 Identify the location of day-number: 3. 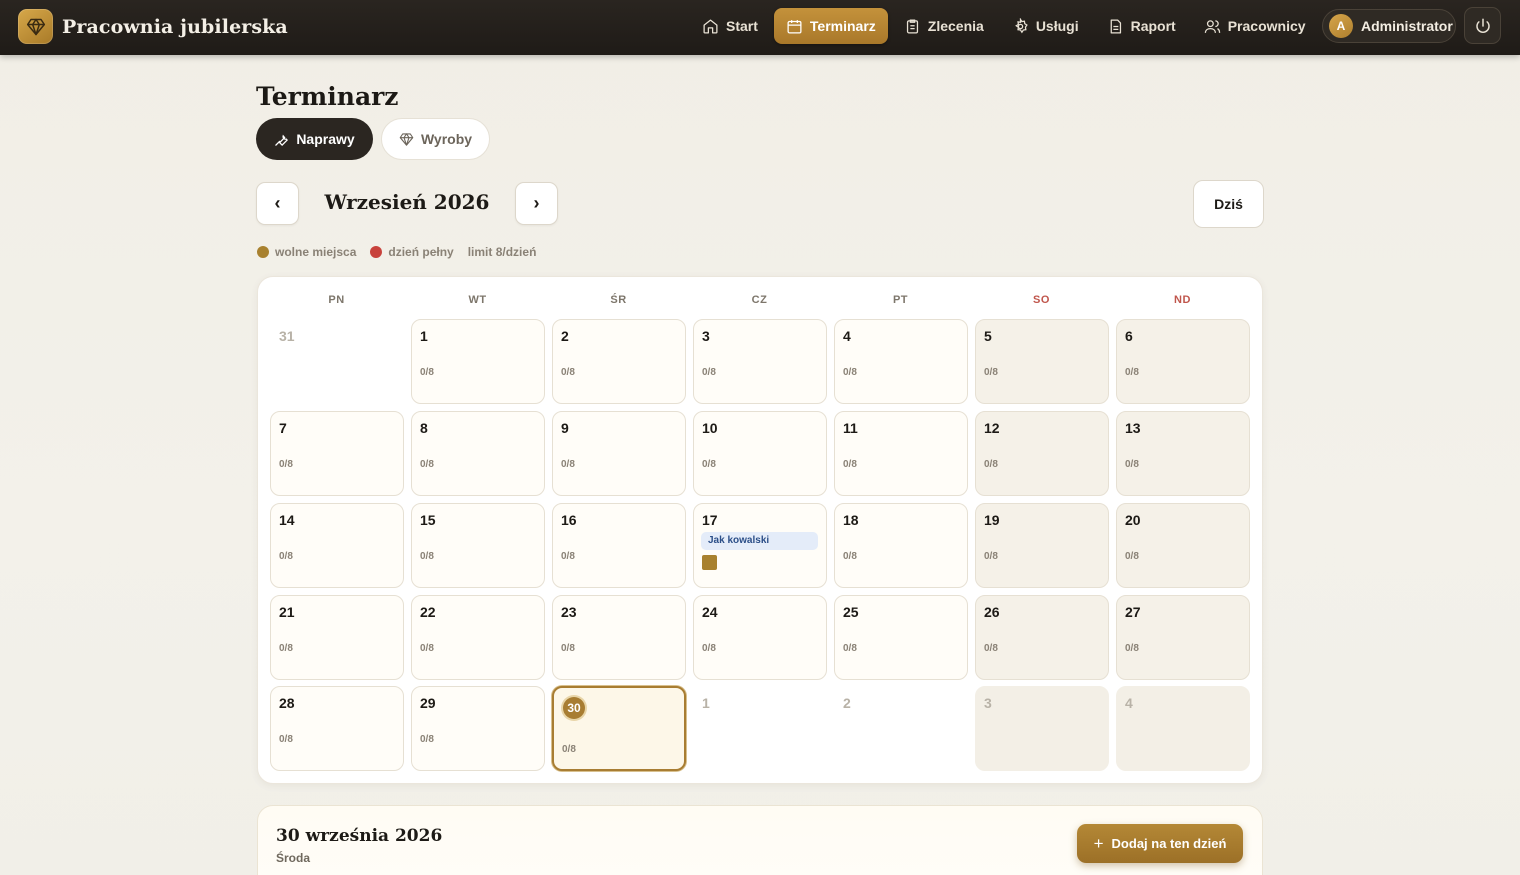
(706, 336).